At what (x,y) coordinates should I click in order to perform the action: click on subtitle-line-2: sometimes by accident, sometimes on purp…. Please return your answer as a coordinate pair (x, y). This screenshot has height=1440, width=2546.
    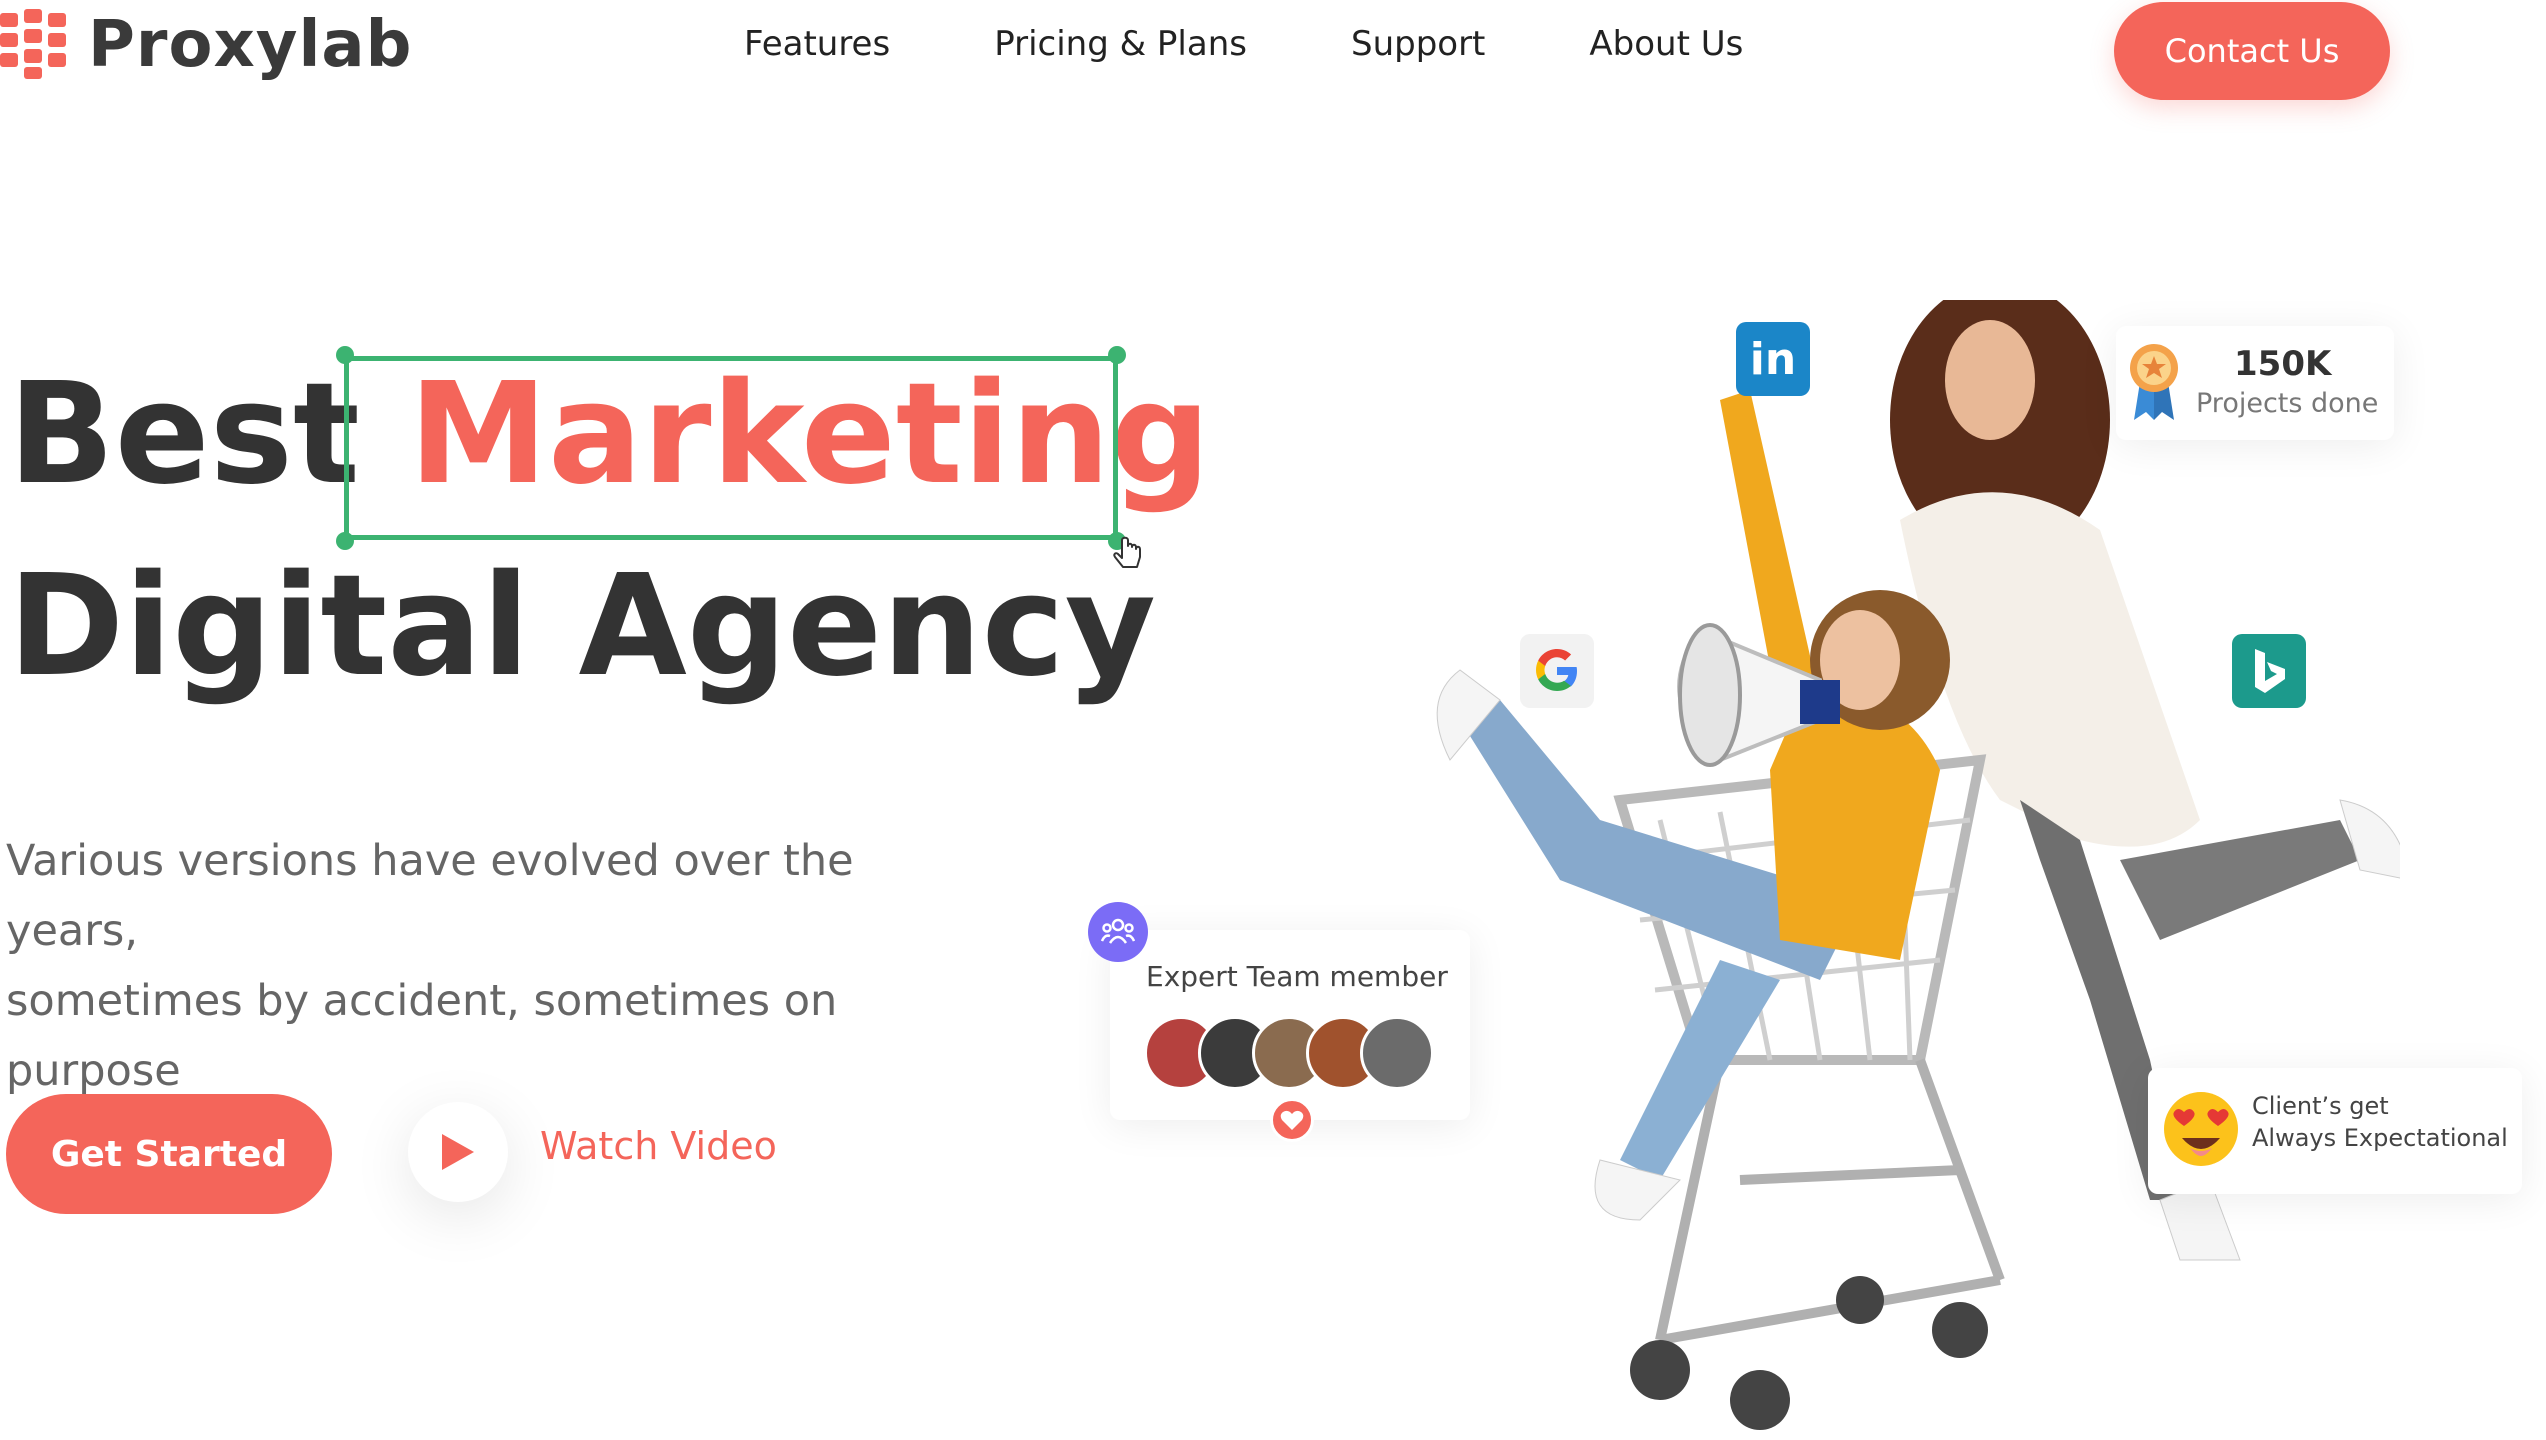
    Looking at the image, I should click on (422, 1036).